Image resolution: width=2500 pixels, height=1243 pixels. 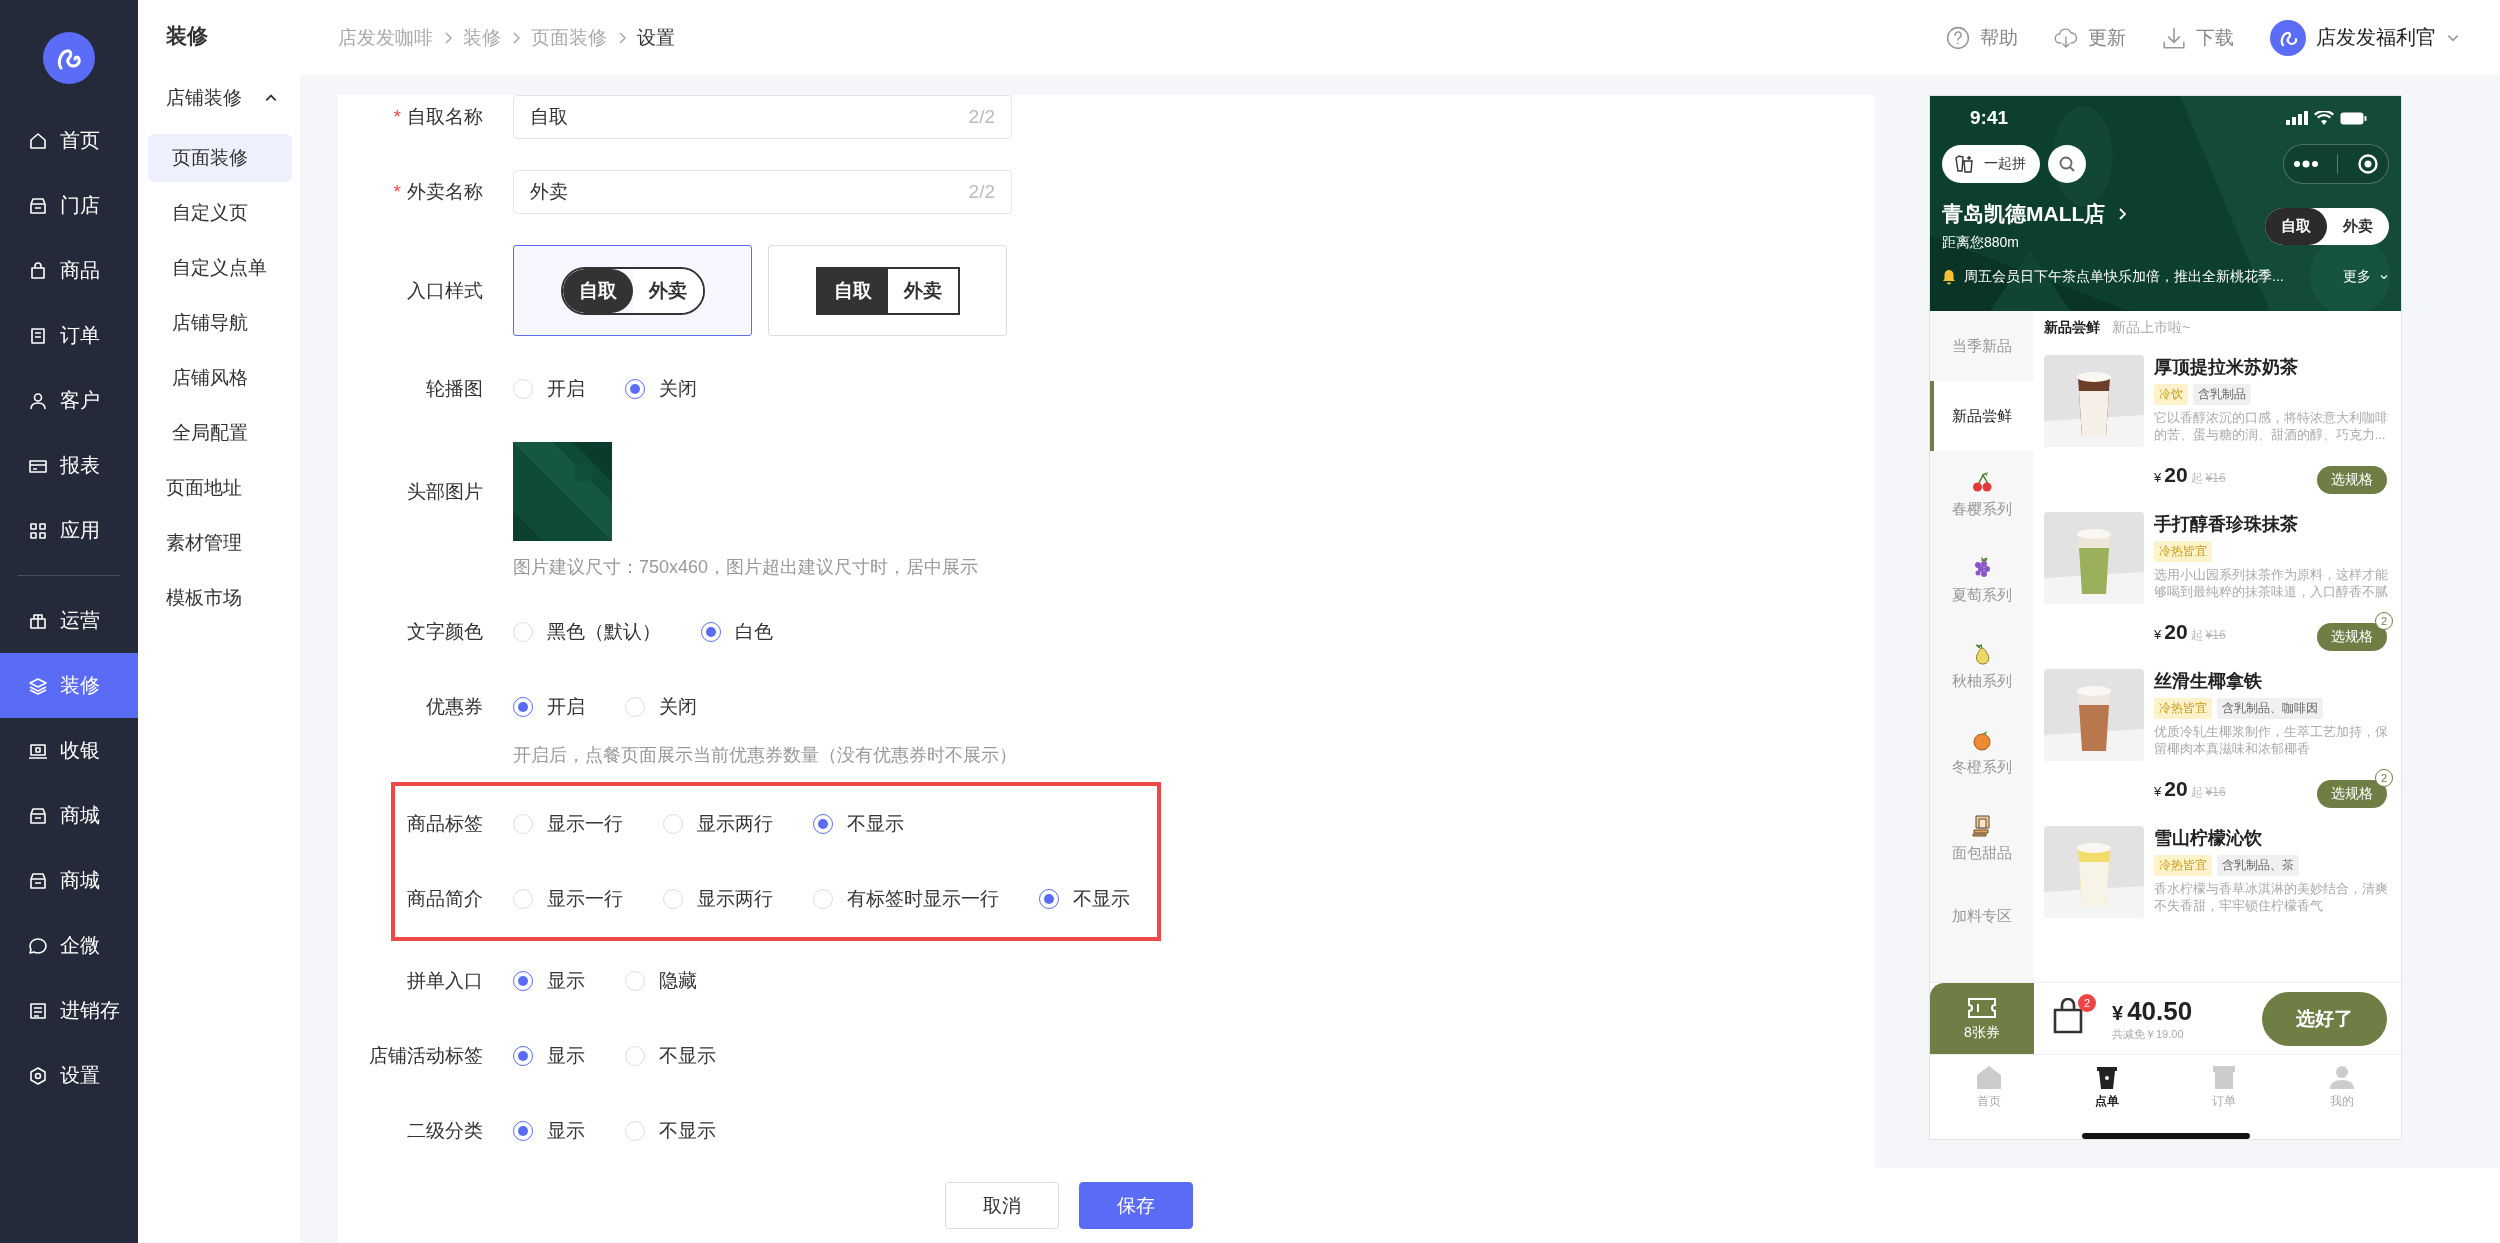 I want to click on nav-item: 运营, so click(x=69, y=620).